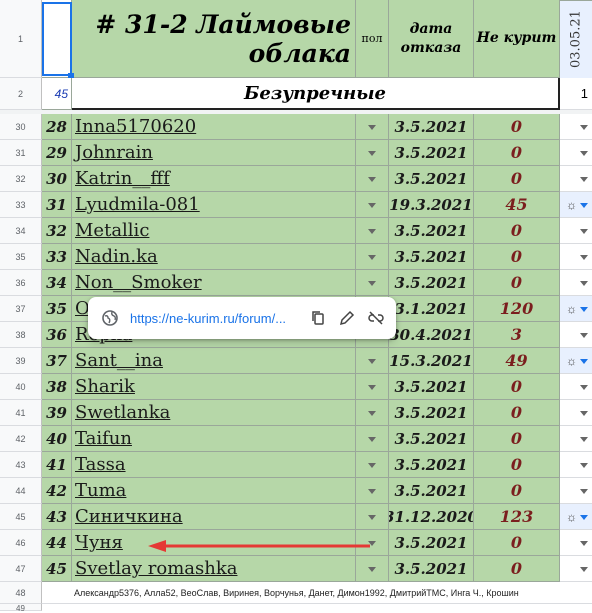 The height and width of the screenshot is (613, 592). What do you see at coordinates (214, 569) in the screenshot?
I see `member-name: Svetlay romashka` at bounding box center [214, 569].